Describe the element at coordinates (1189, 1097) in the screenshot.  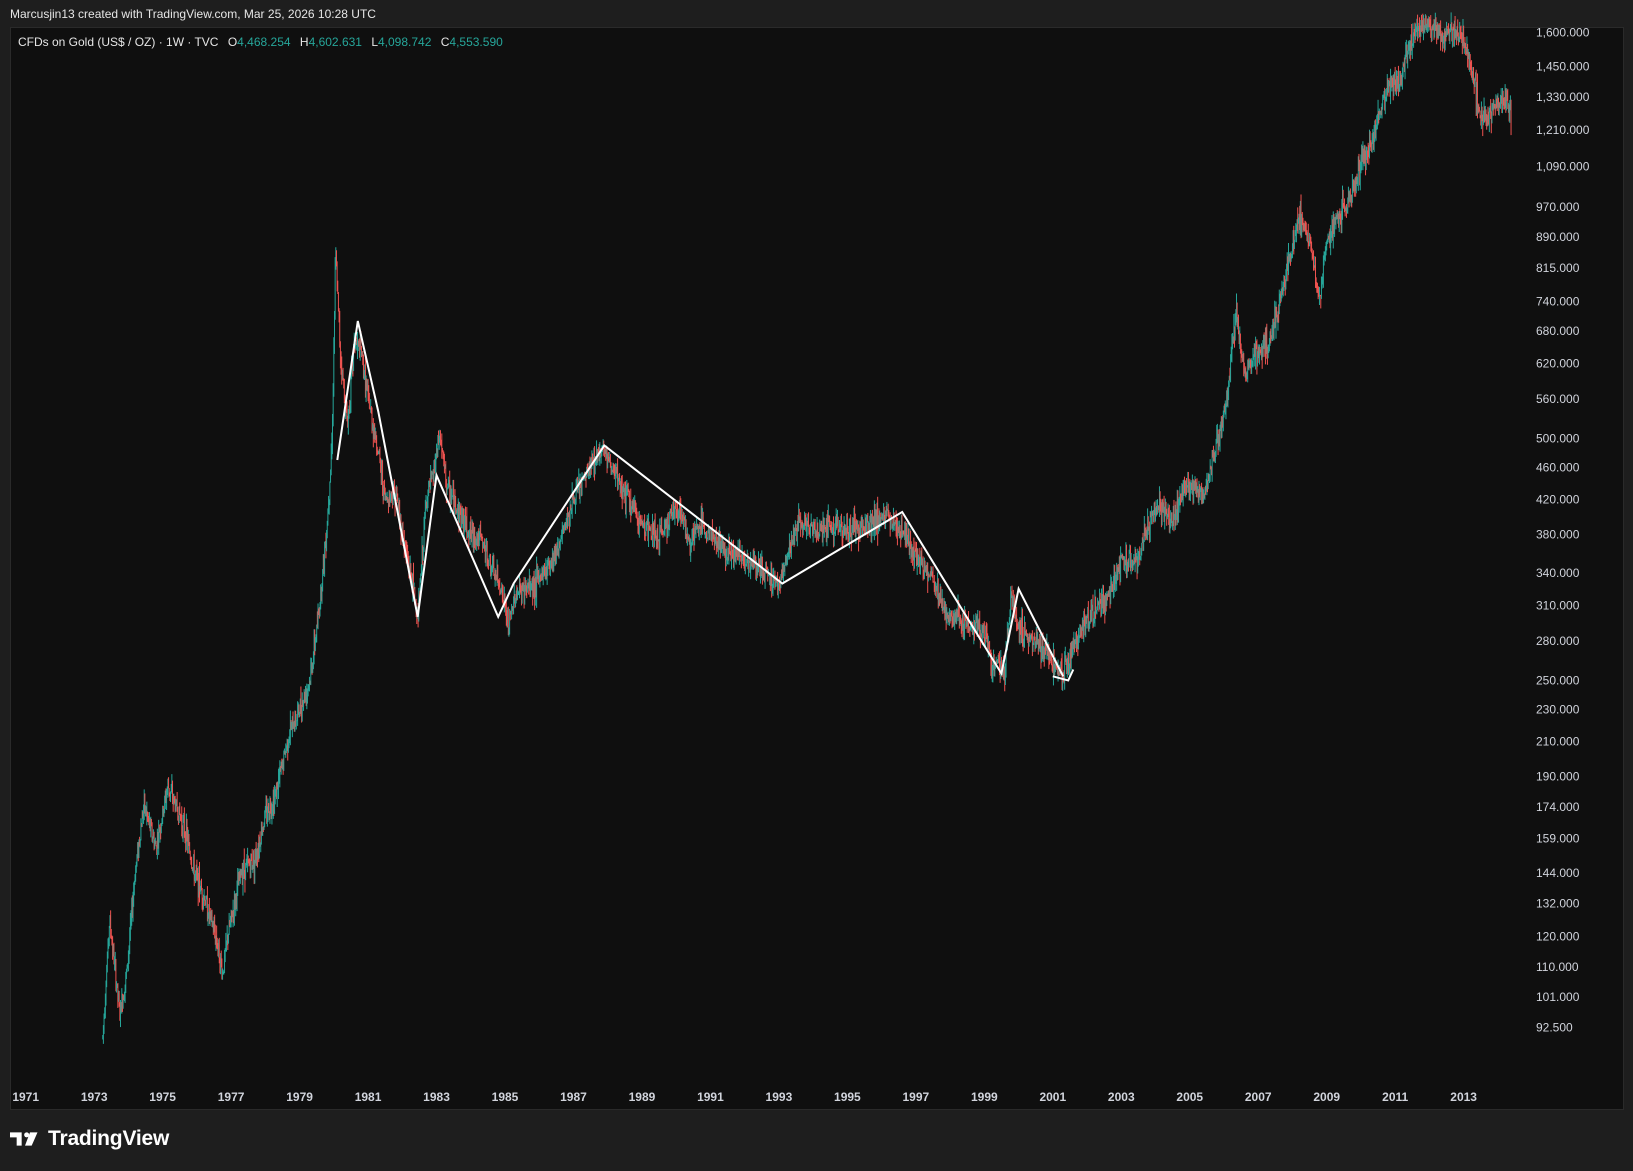
I see `time-tick-label: 2005` at that location.